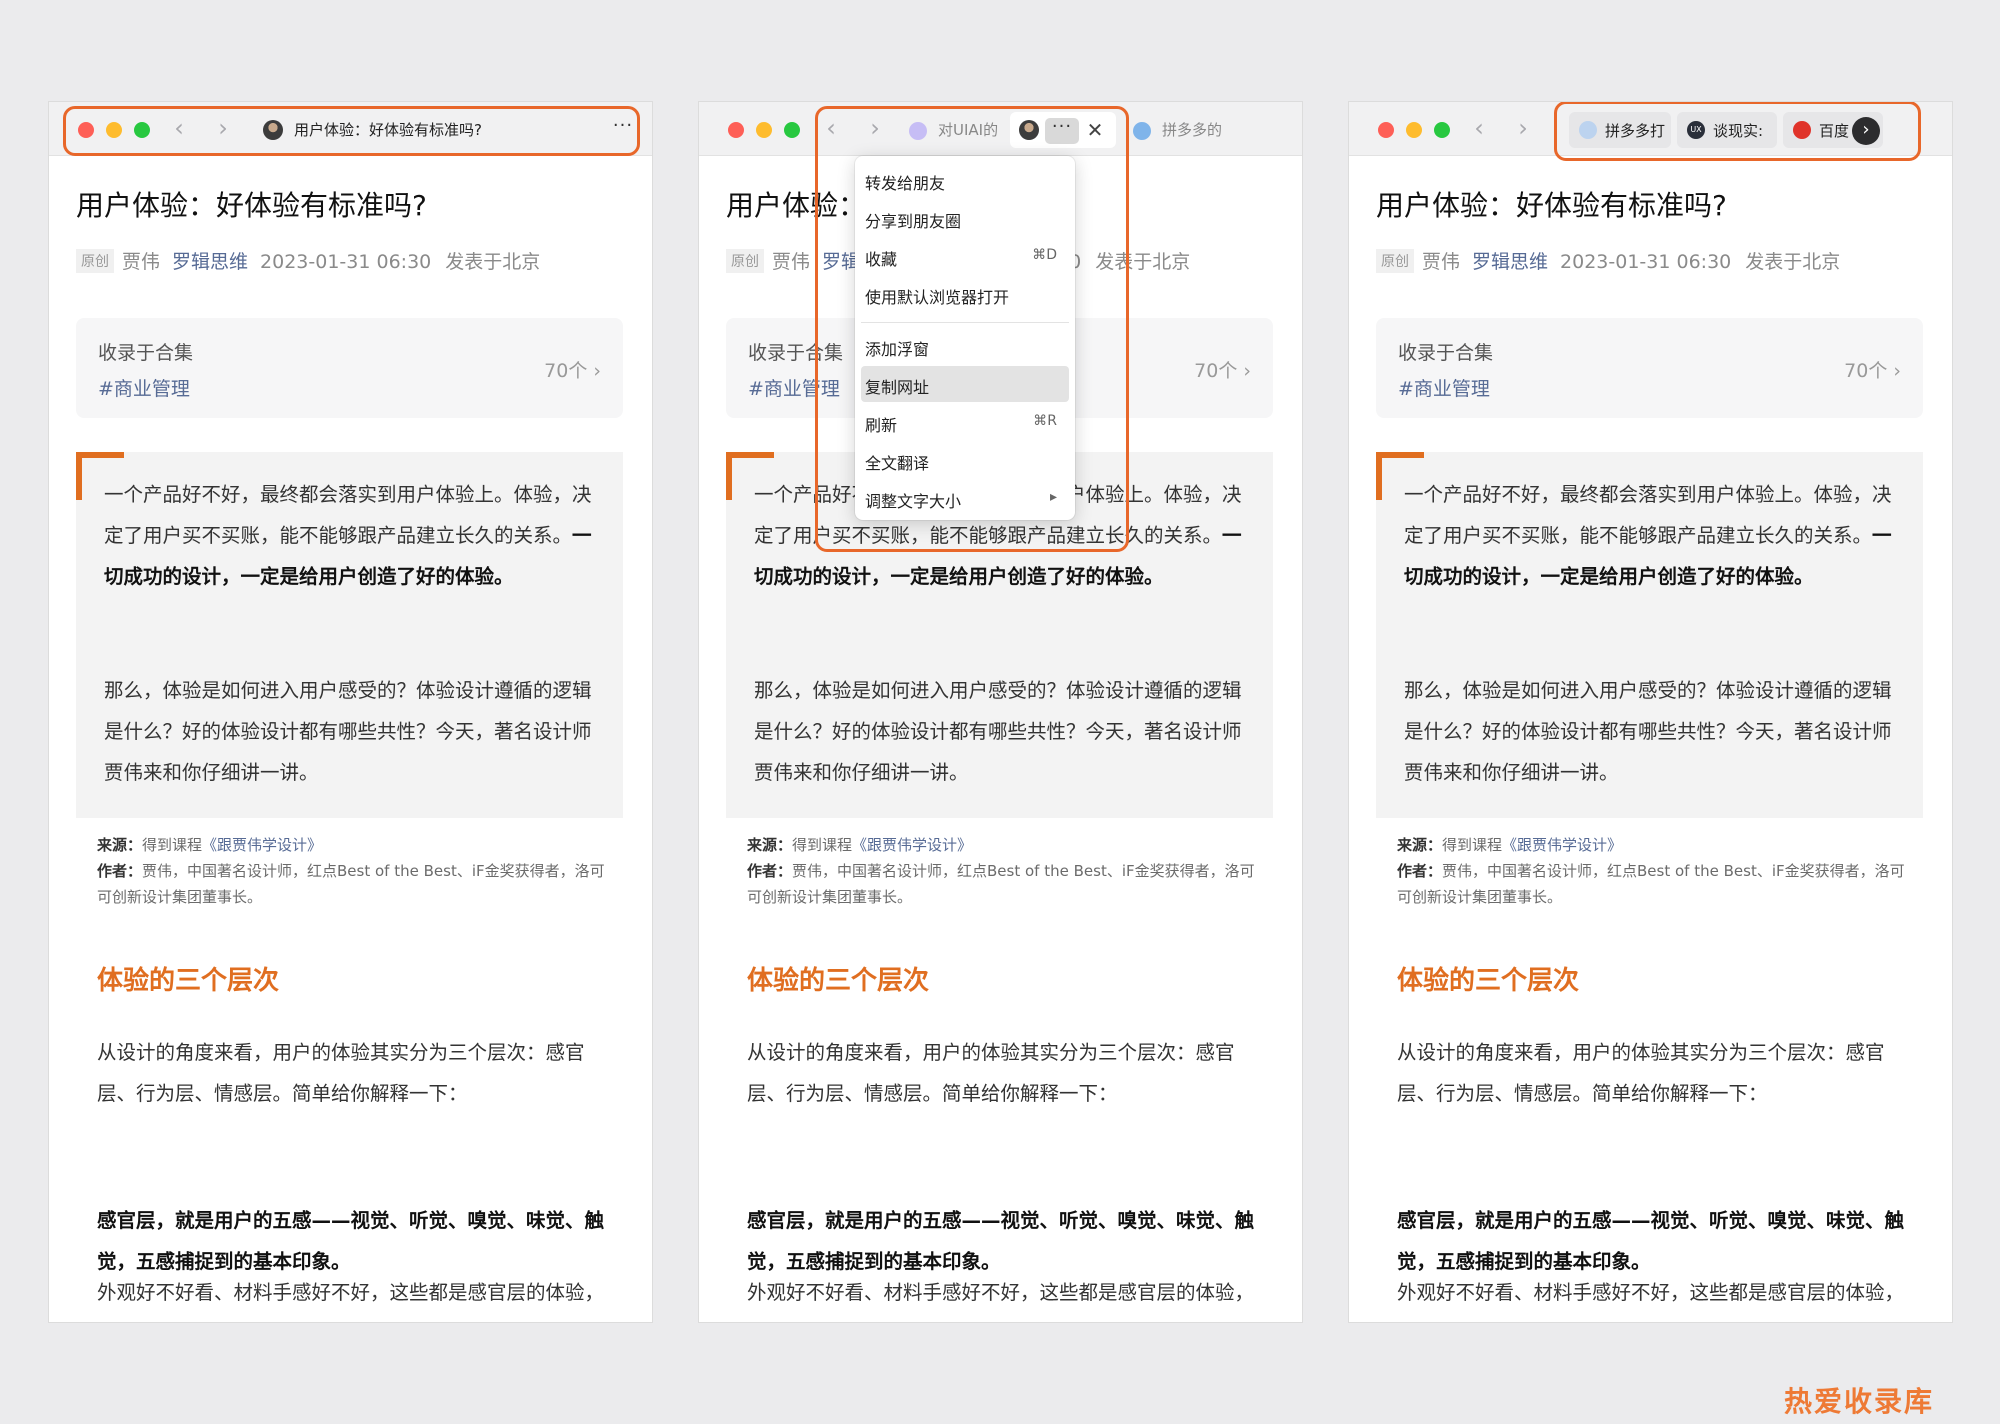  I want to click on tab-title: 拼多多的, so click(1195, 129).